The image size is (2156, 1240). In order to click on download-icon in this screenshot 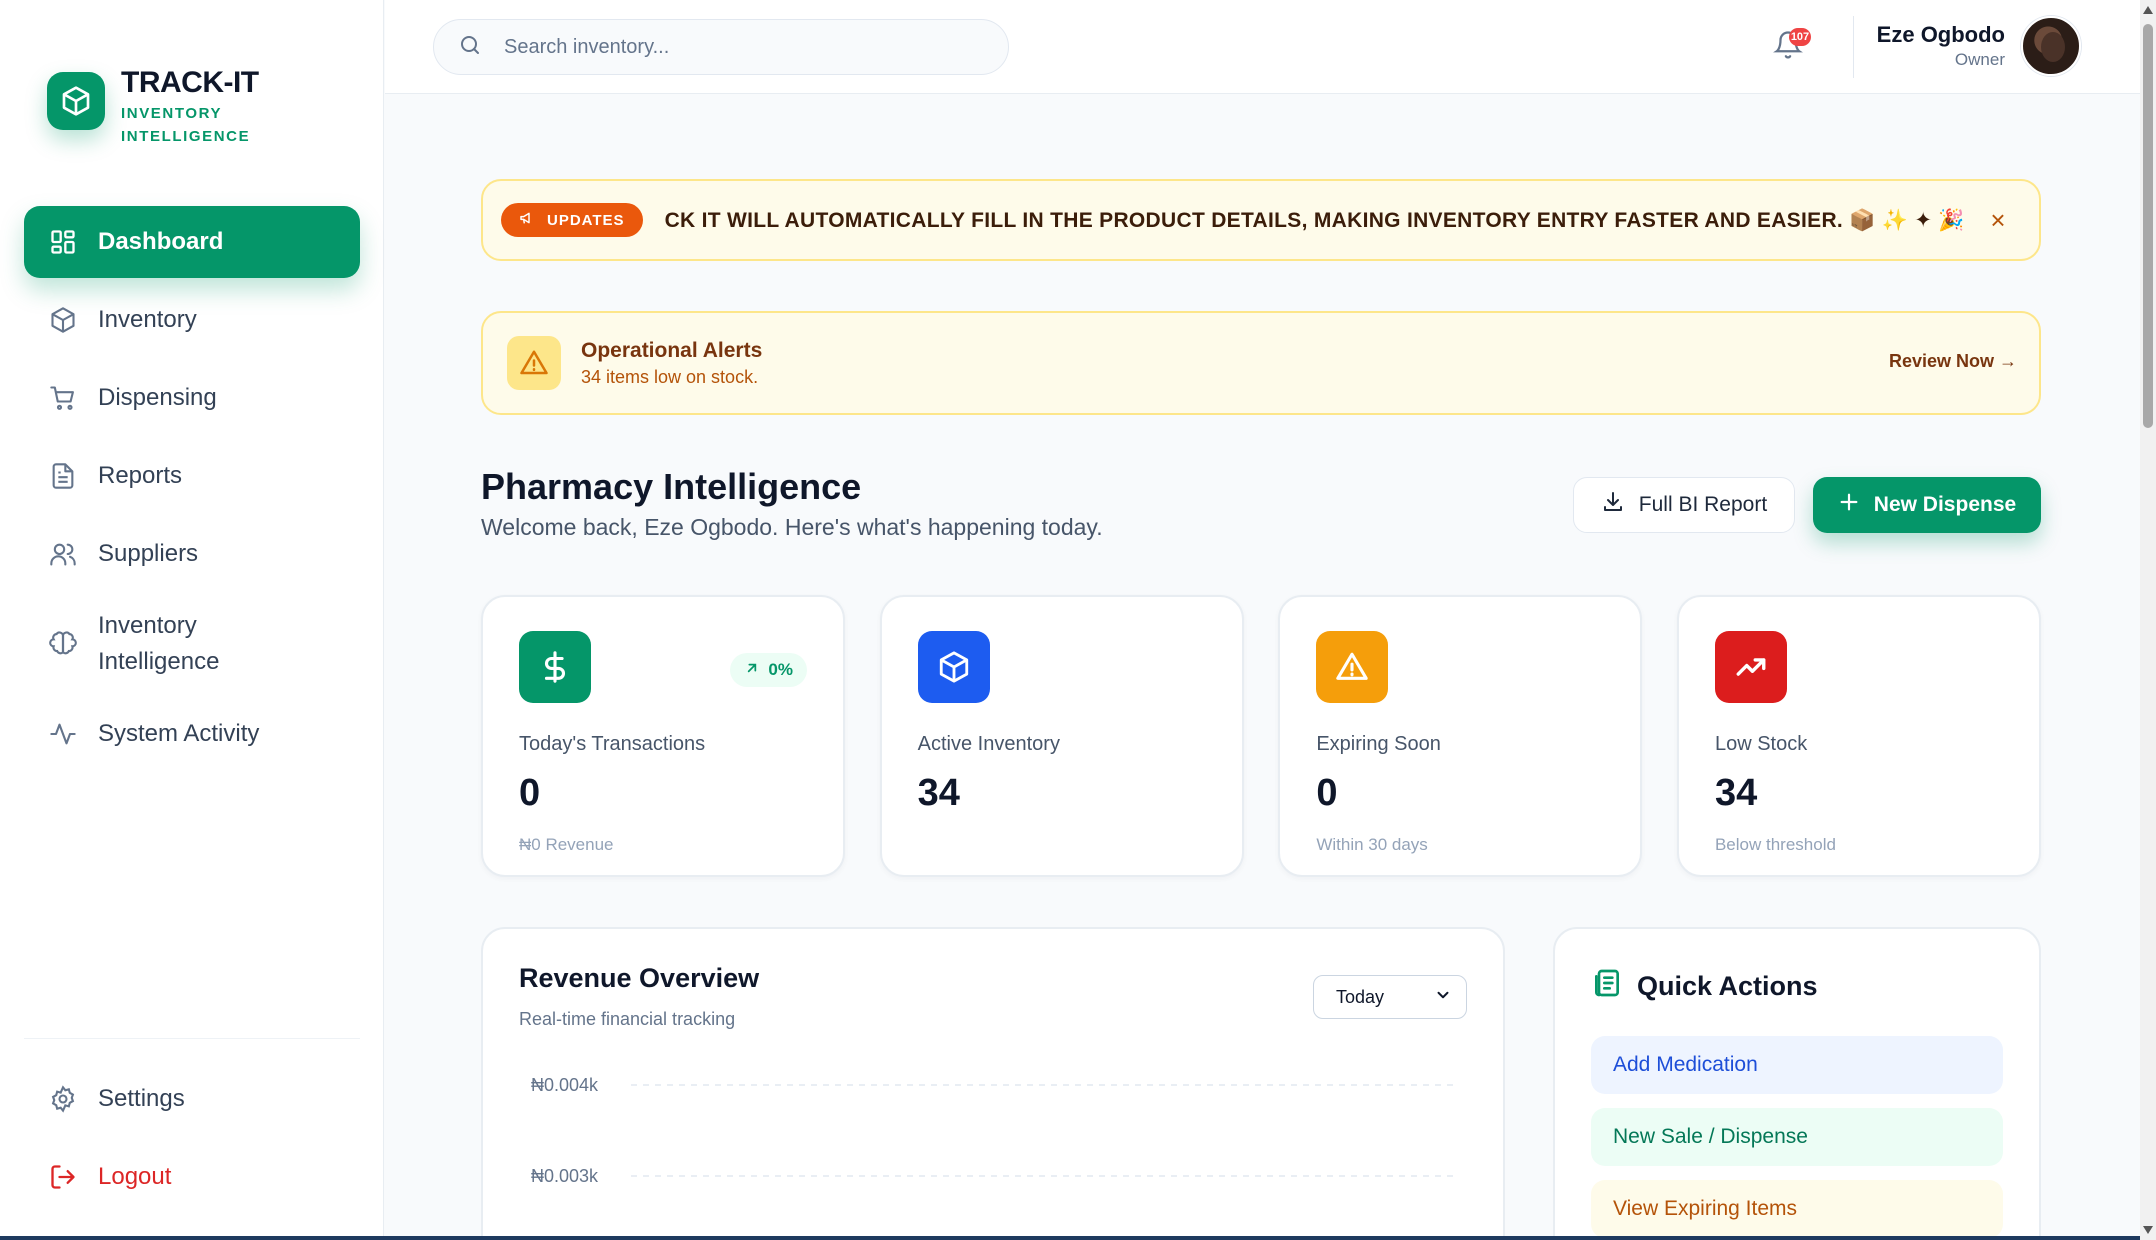, I will do `click(1620, 505)`.